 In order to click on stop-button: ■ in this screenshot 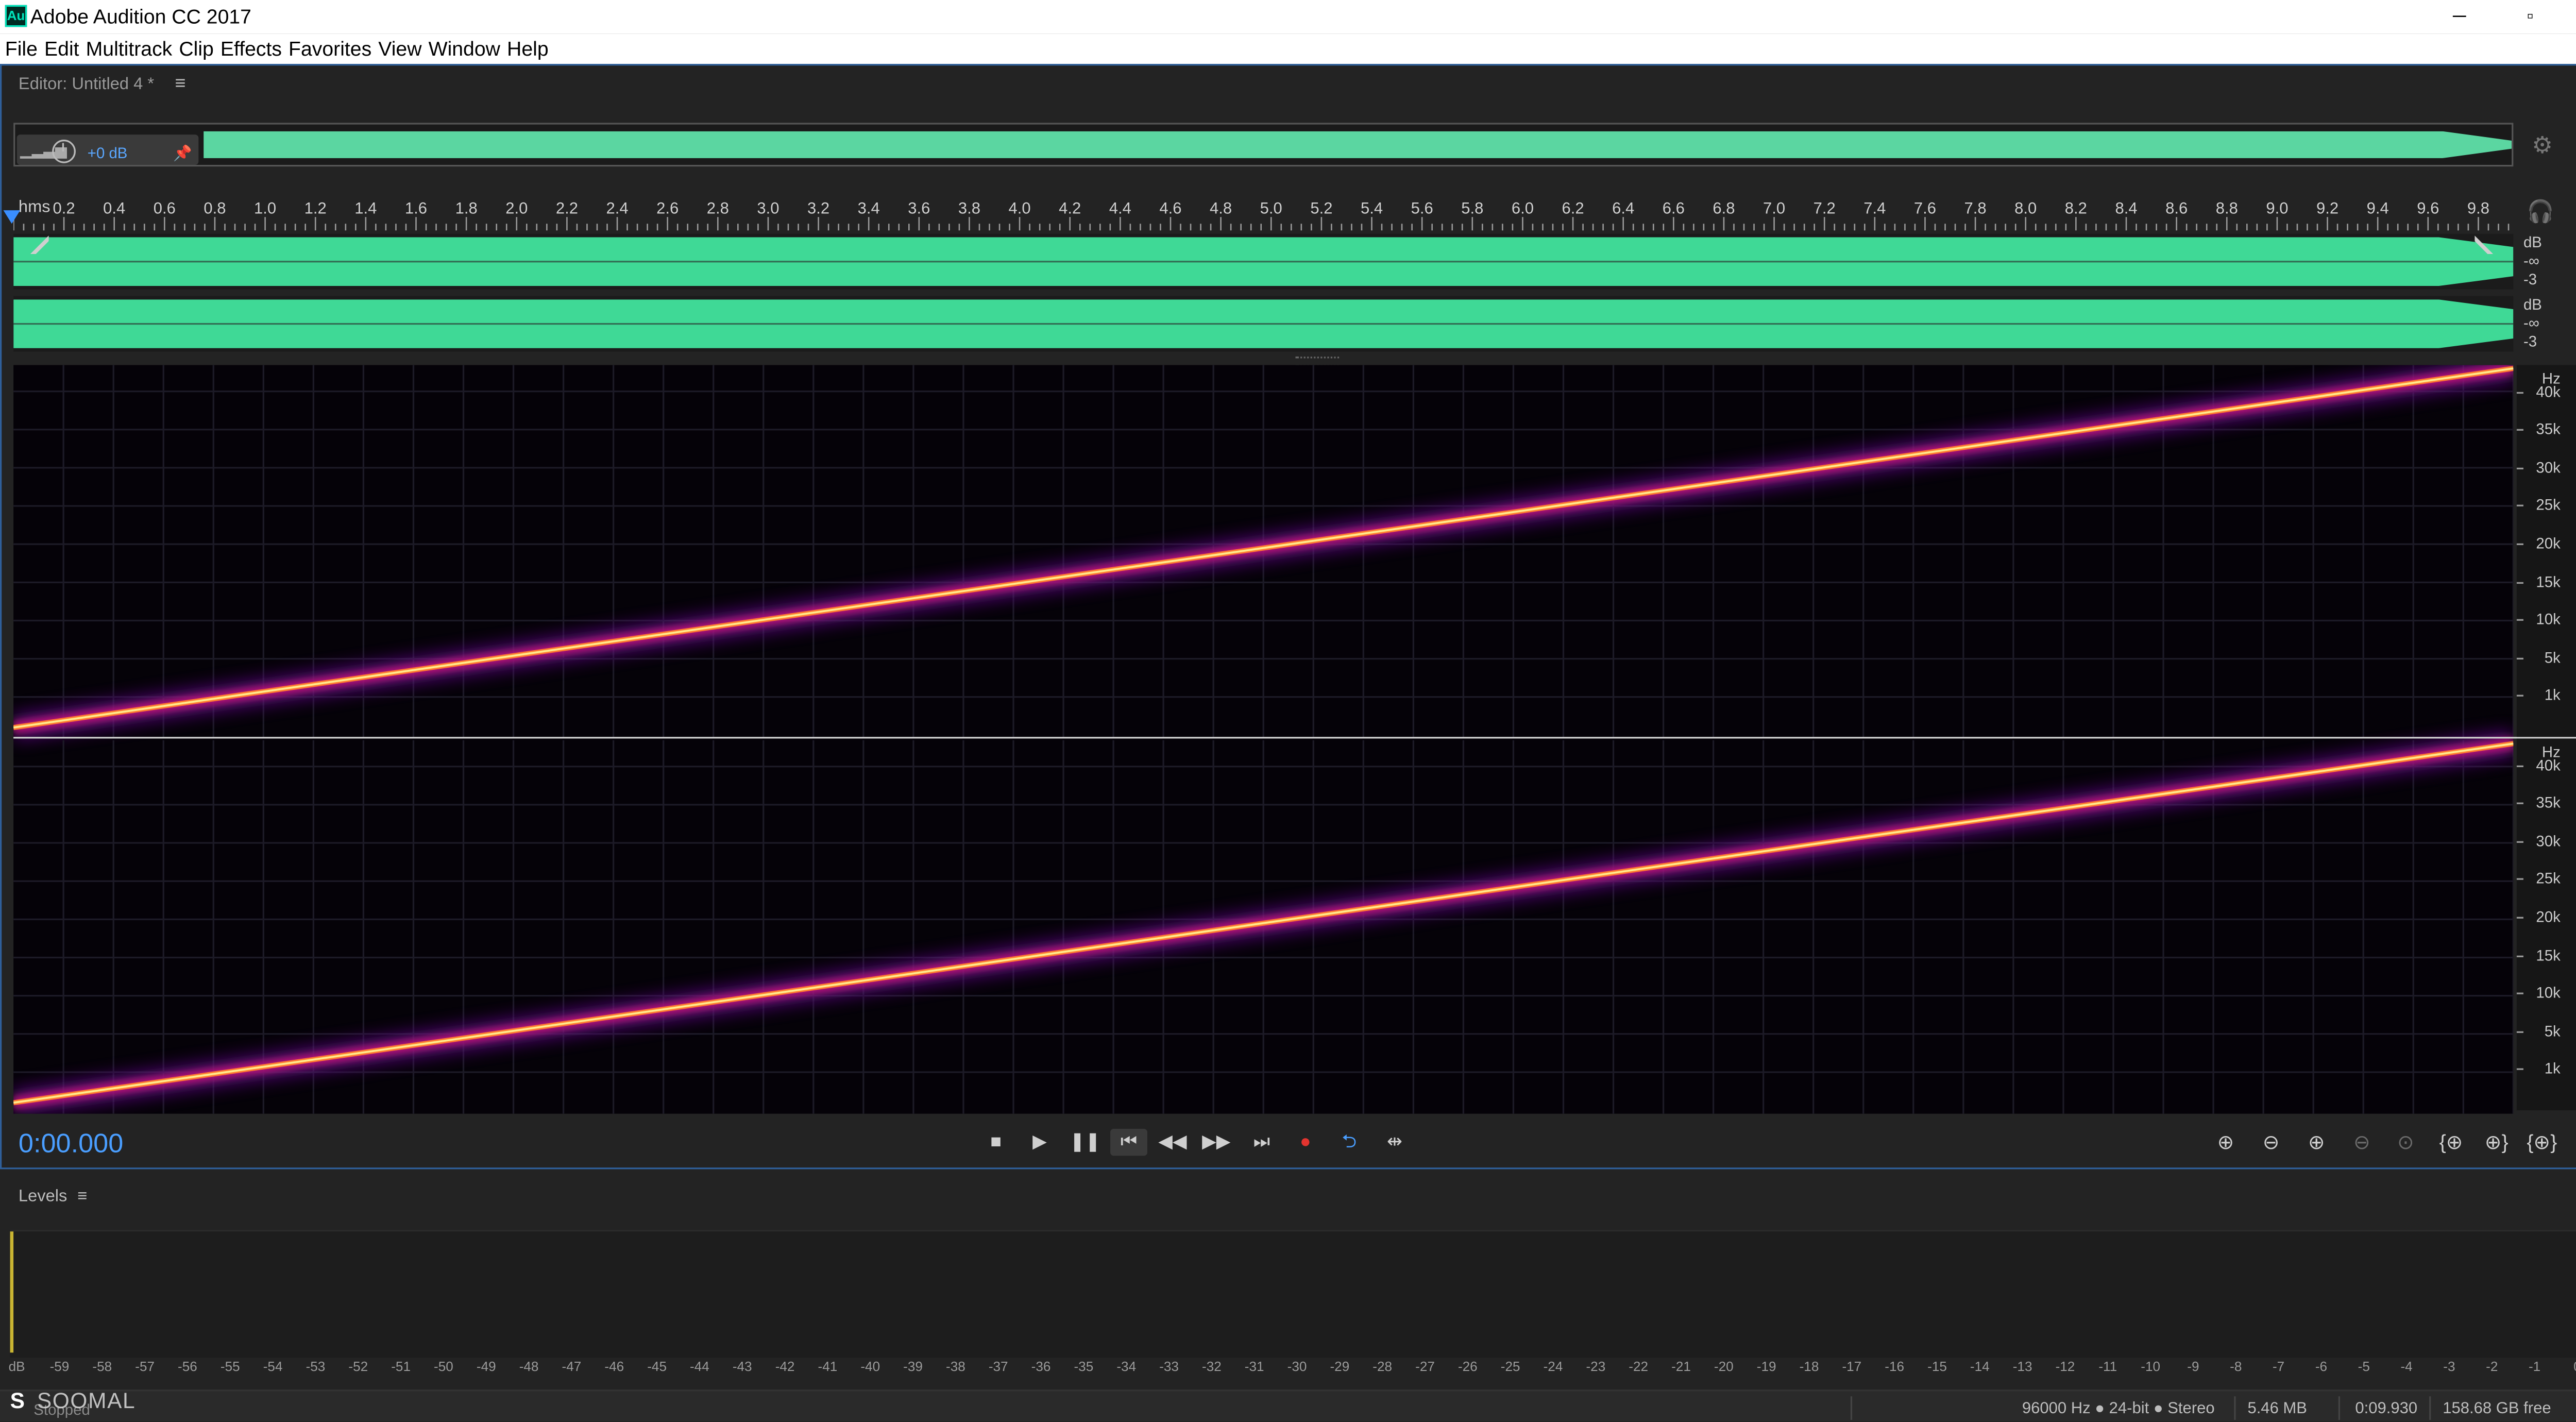, I will do `click(995, 1143)`.